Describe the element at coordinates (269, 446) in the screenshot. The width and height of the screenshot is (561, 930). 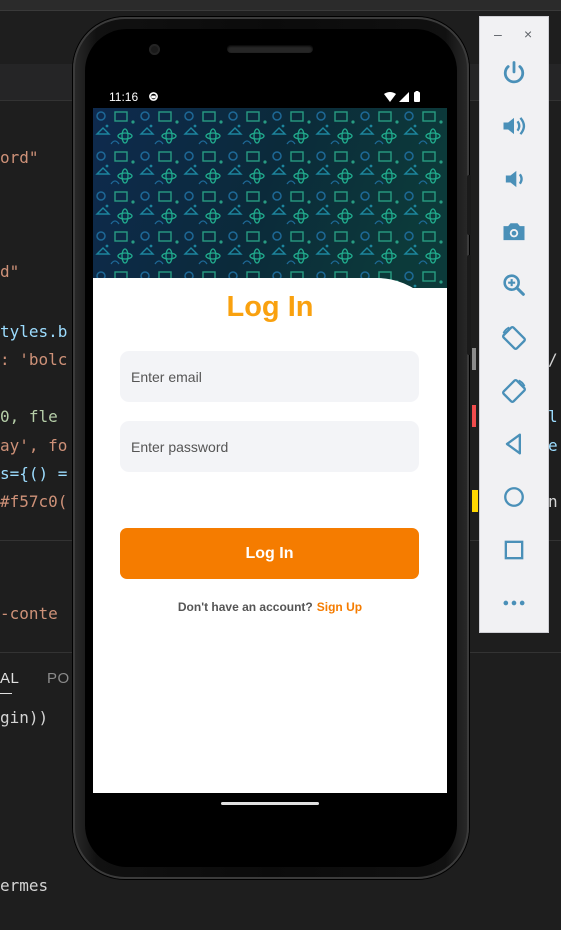
I see `password-input` at that location.